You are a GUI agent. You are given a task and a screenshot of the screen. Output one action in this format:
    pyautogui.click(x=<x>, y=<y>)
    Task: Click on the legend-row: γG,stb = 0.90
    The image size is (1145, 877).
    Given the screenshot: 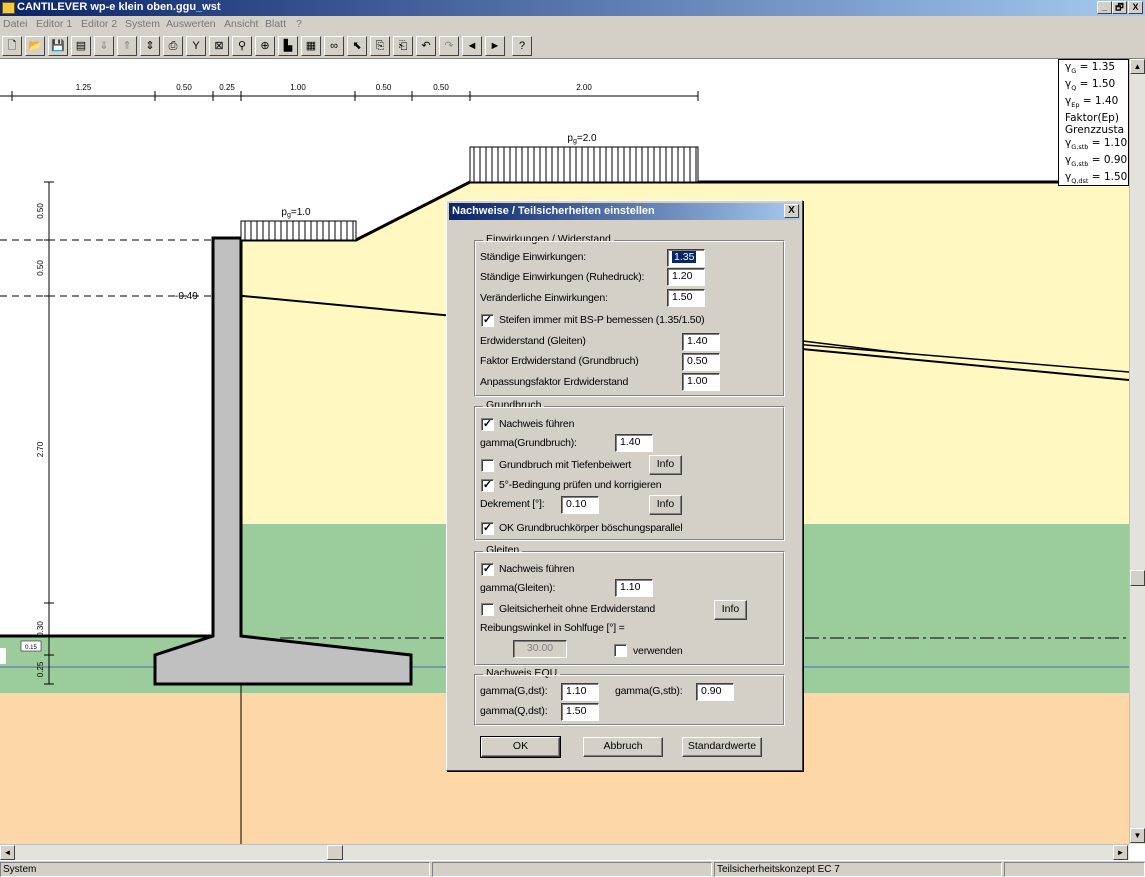 What is the action you would take?
    pyautogui.click(x=1096, y=161)
    